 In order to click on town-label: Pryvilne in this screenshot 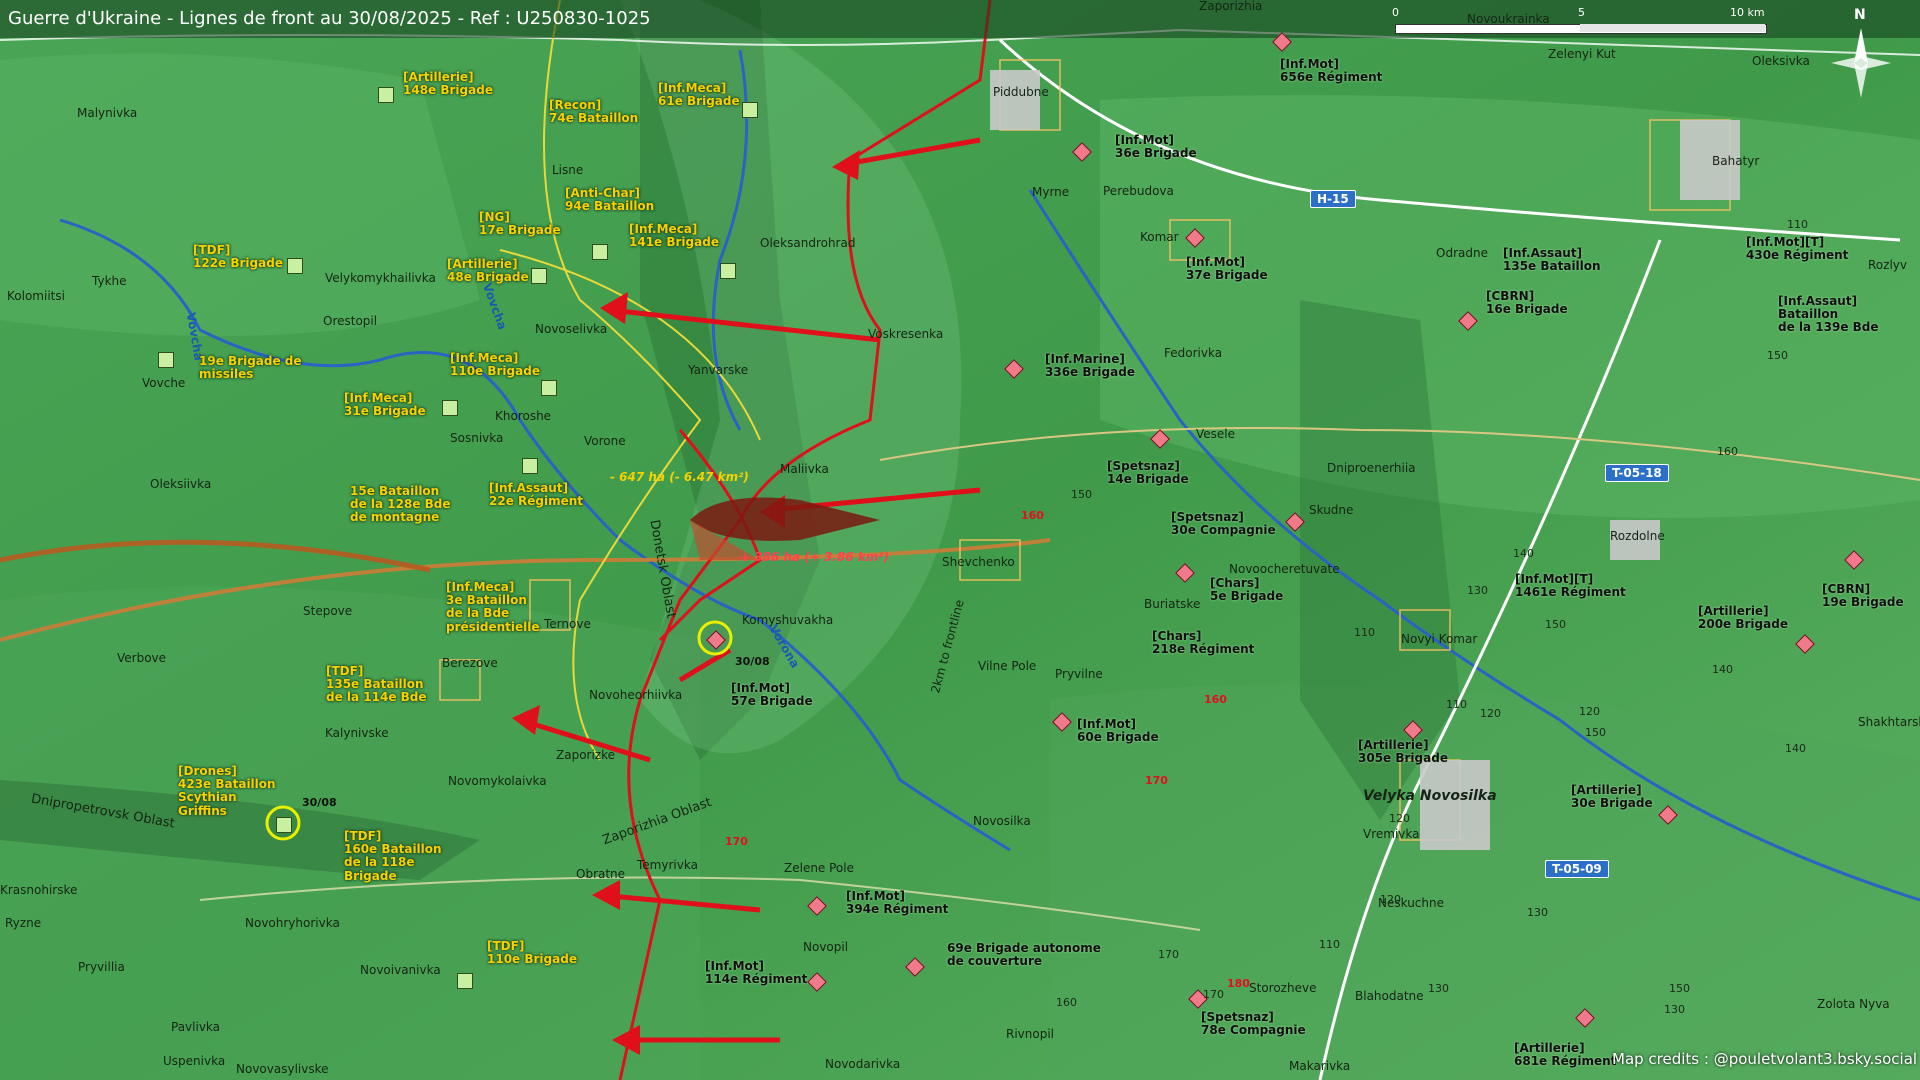, I will do `click(1079, 674)`.